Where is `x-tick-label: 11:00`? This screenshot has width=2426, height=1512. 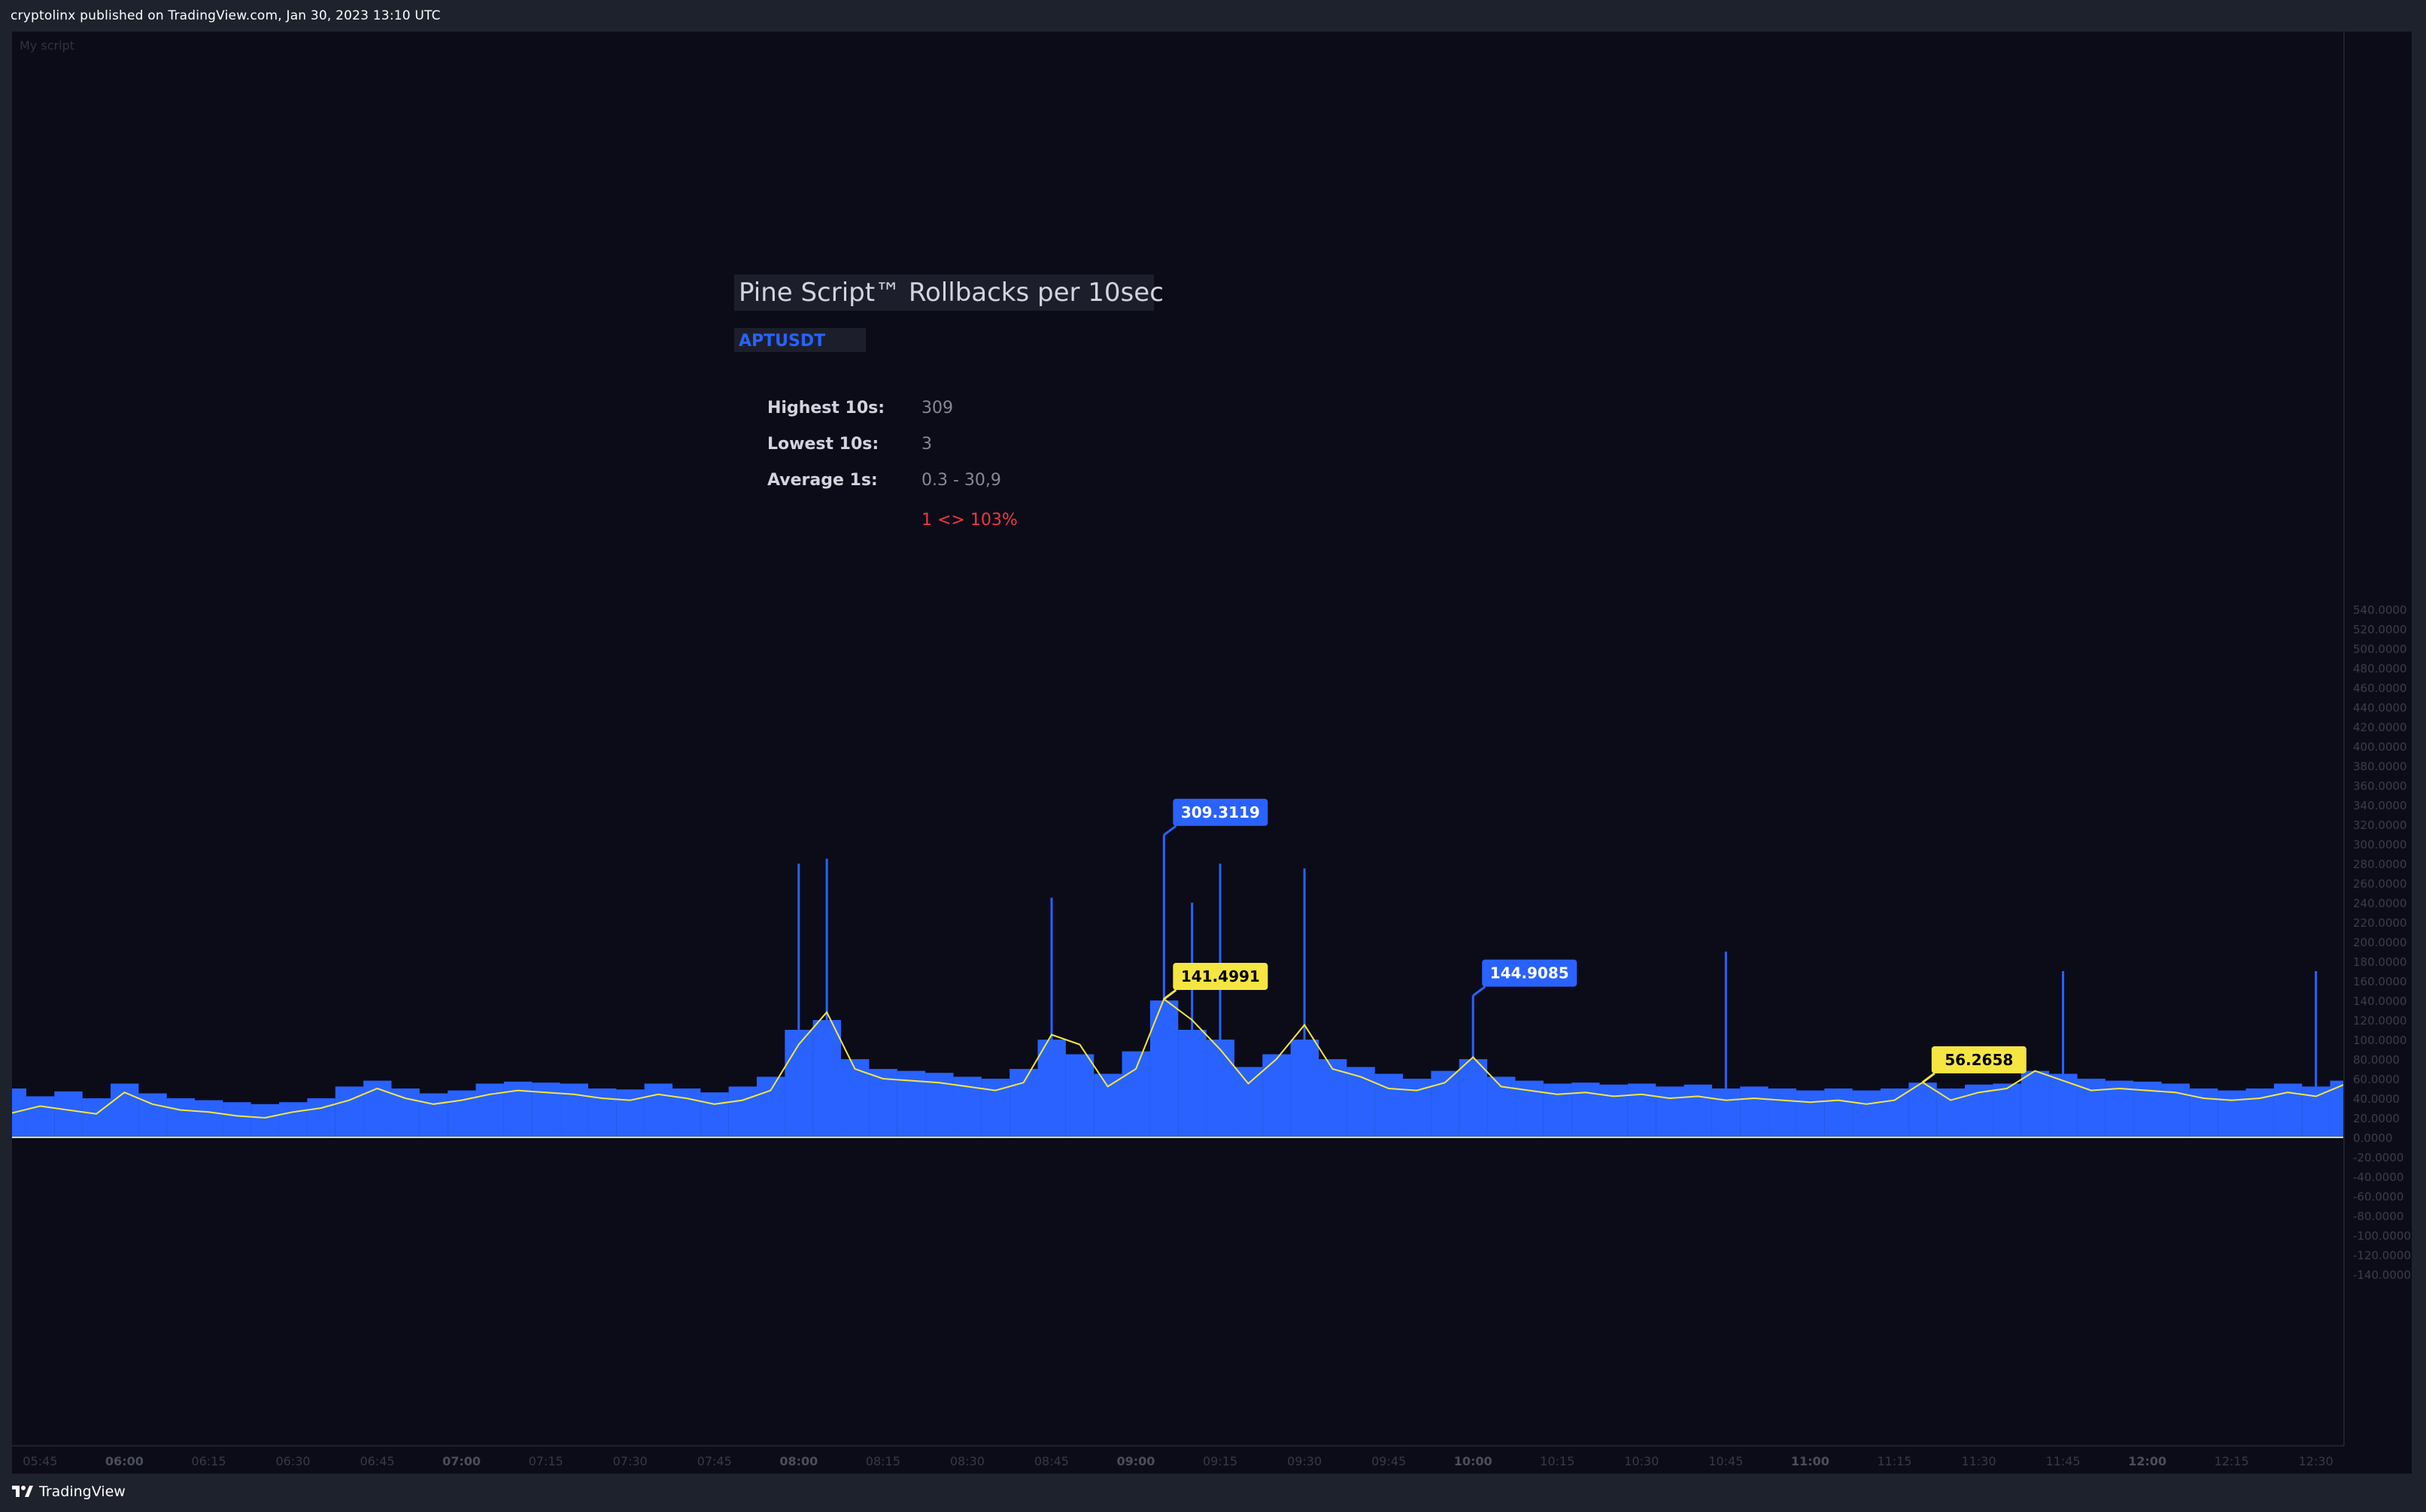
x-tick-label: 11:00 is located at coordinates (1810, 1461).